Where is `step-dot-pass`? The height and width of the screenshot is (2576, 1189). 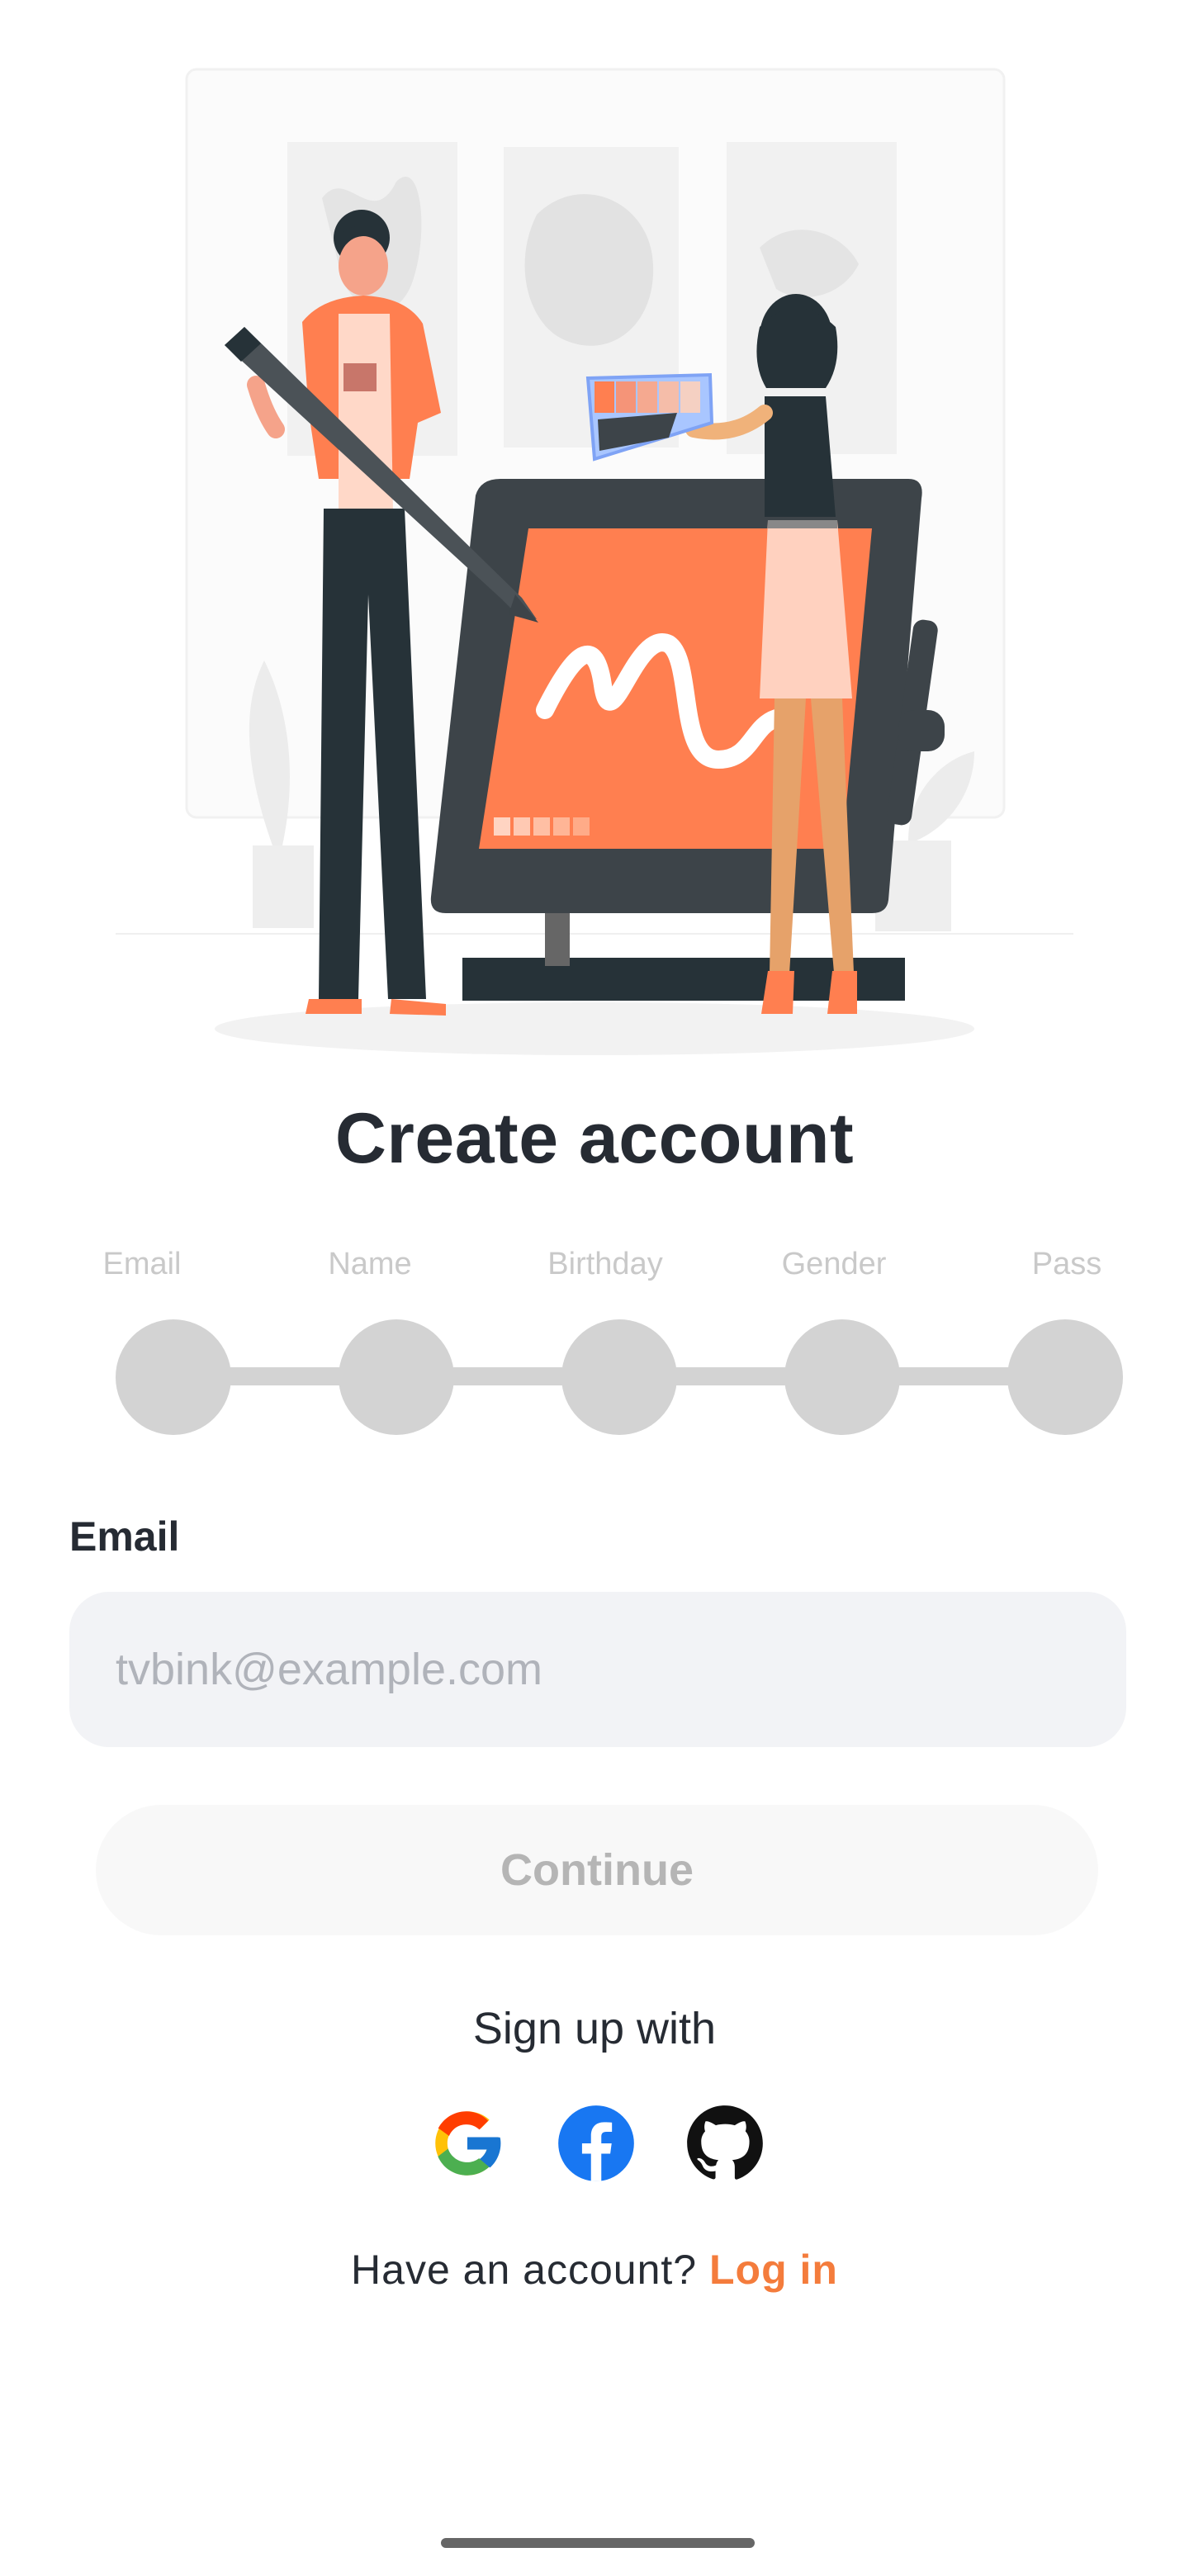 step-dot-pass is located at coordinates (1065, 1377).